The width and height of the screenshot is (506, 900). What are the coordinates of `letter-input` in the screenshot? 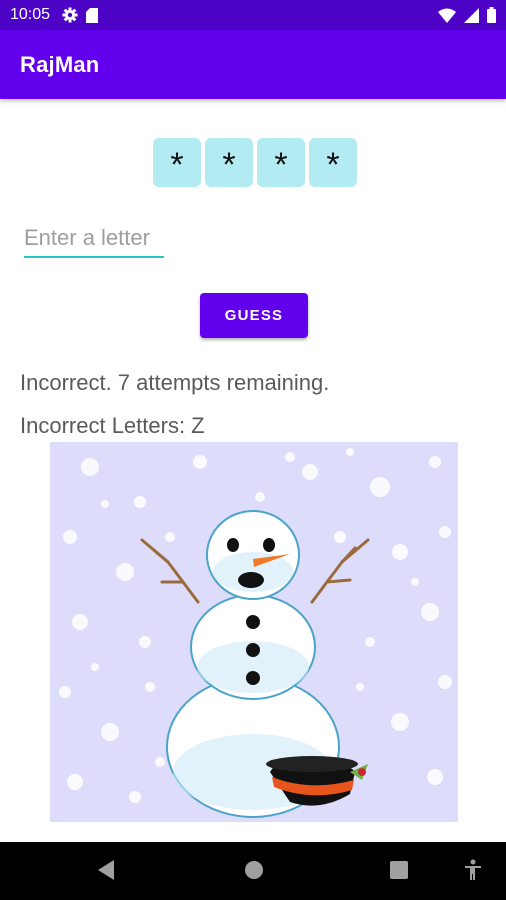 It's located at (94, 239).